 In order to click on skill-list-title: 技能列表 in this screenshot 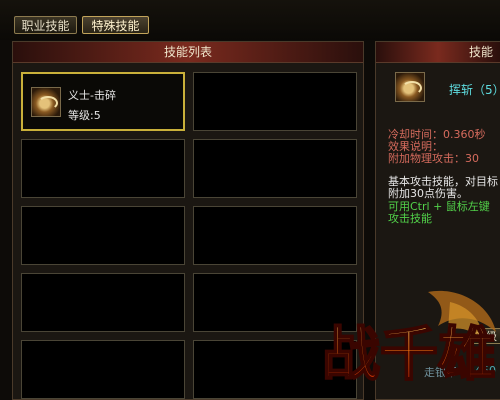, I will do `click(188, 52)`.